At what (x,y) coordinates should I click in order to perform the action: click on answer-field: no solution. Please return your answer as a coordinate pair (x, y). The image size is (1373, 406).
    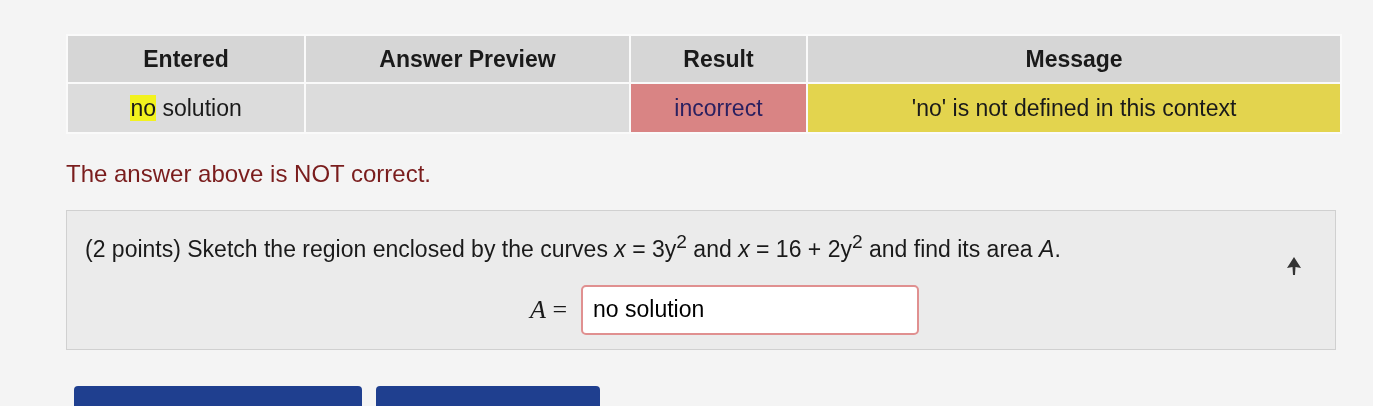
    Looking at the image, I should click on (750, 309).